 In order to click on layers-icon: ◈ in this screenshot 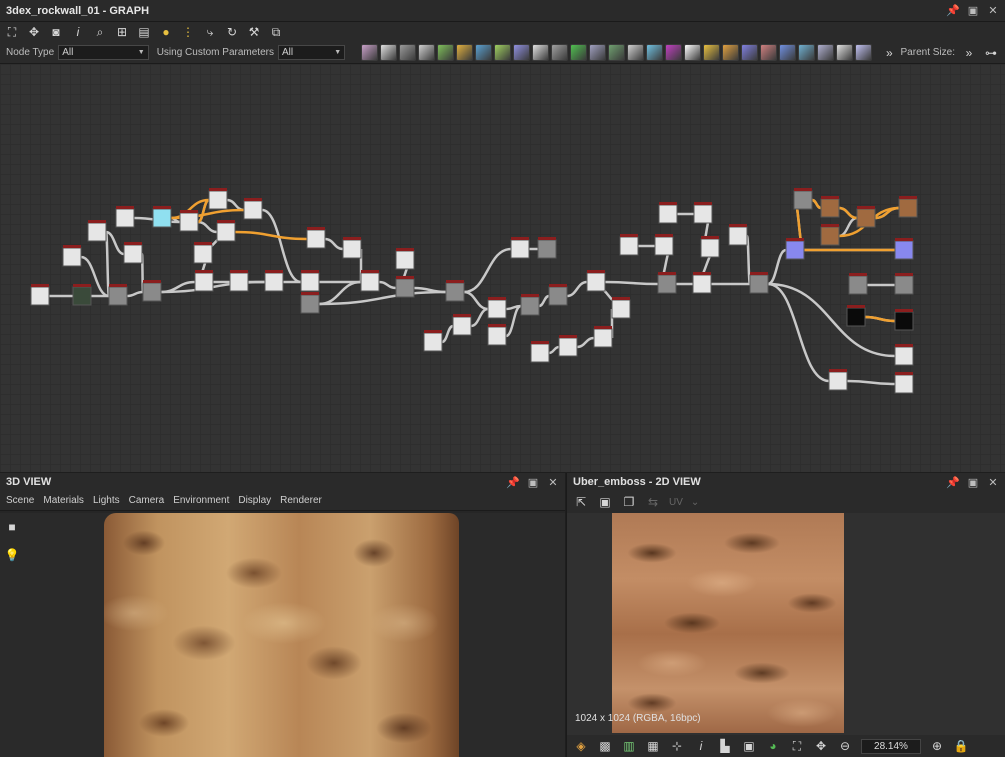, I will do `click(581, 746)`.